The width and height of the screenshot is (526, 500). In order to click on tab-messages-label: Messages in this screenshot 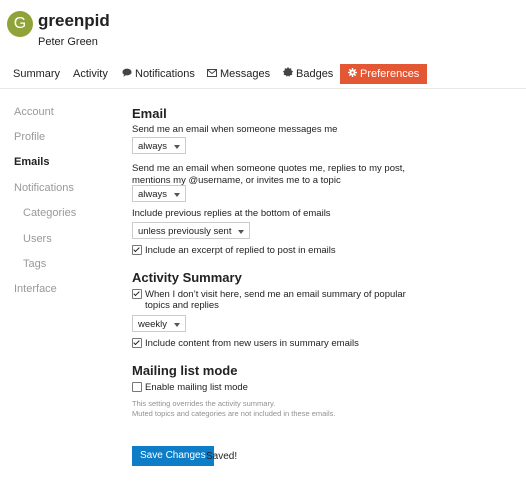, I will do `click(245, 74)`.